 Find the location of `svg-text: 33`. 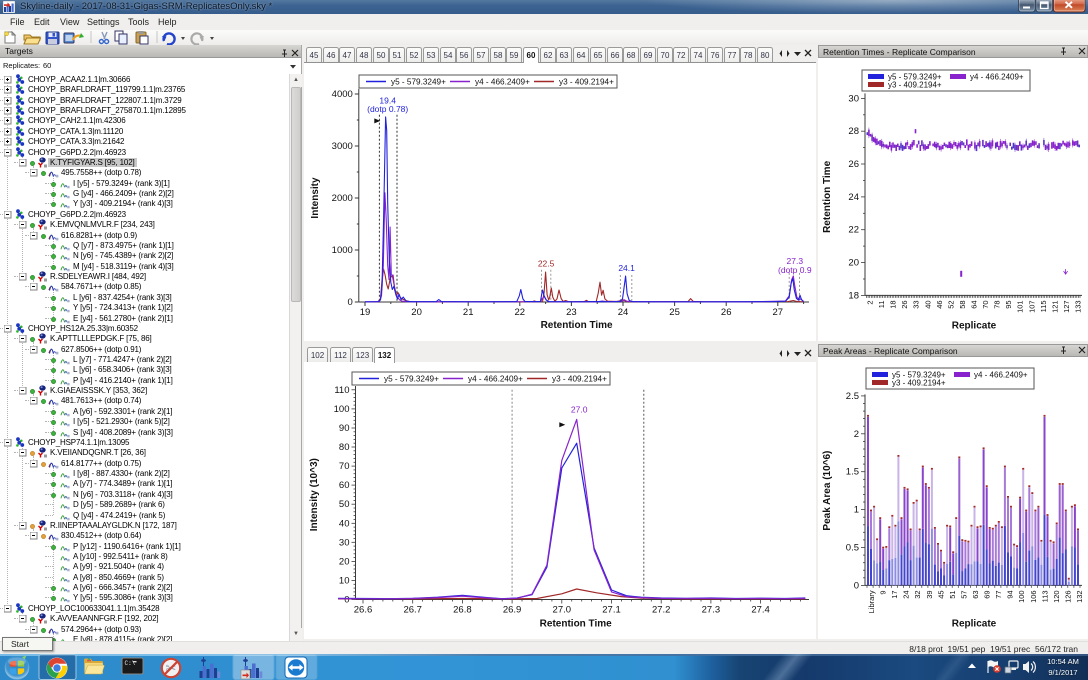

svg-text: 33 is located at coordinates (916, 304).